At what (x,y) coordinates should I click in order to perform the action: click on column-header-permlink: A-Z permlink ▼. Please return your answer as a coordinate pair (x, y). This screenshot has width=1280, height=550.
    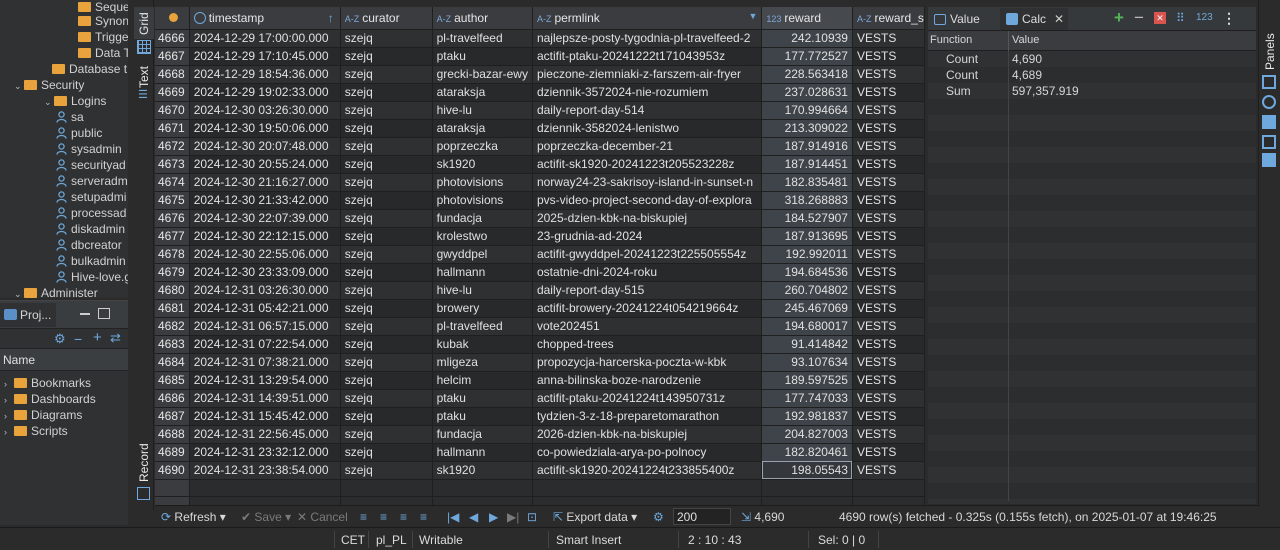
    Looking at the image, I should click on (647, 18).